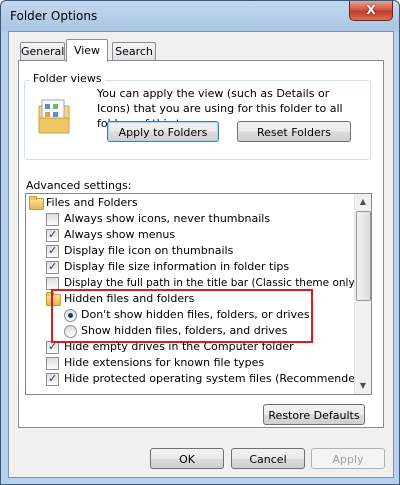 This screenshot has width=400, height=485. What do you see at coordinates (120, 234) in the screenshot?
I see `option-label: Always show menus` at bounding box center [120, 234].